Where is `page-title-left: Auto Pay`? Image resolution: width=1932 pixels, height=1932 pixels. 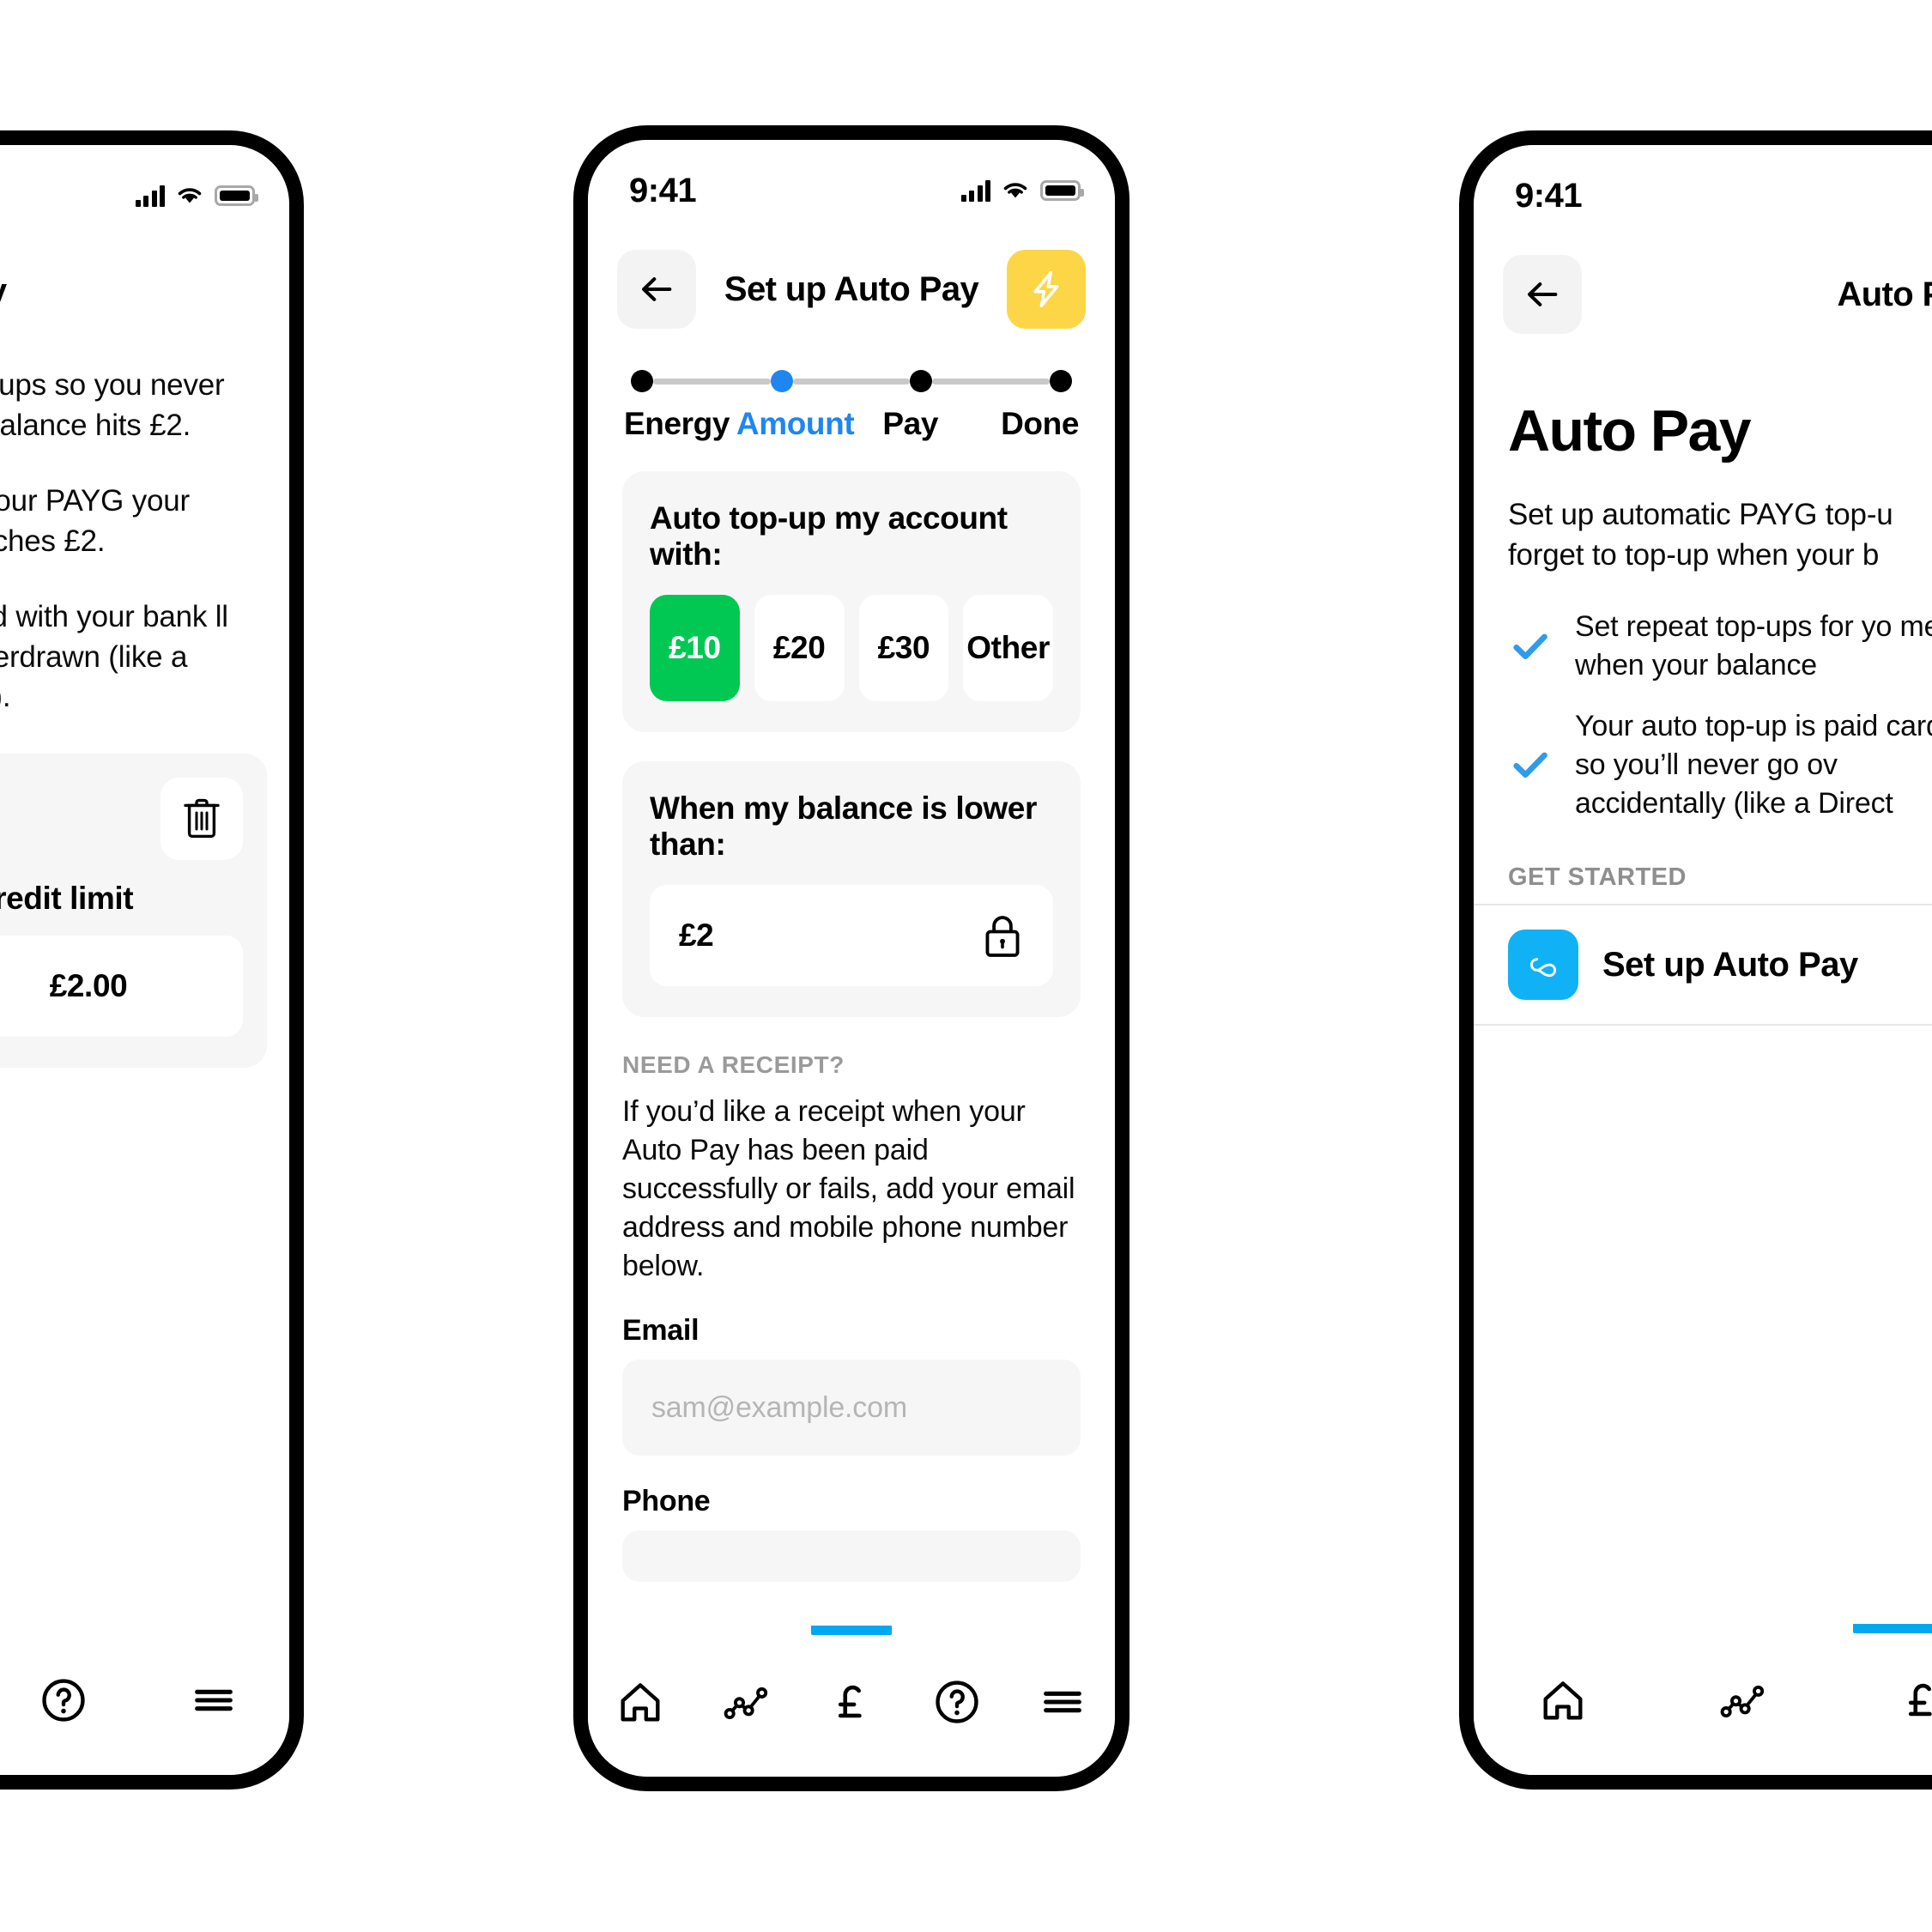
page-title-left: Auto Pay is located at coordinates (144, 269).